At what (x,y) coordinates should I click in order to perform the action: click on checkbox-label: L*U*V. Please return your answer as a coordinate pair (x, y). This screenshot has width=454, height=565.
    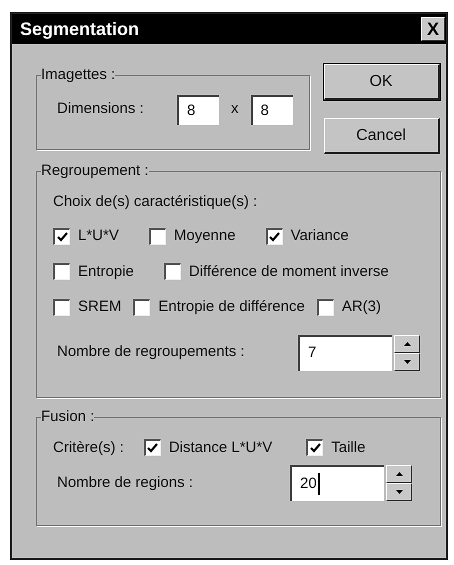
    Looking at the image, I should click on (98, 236).